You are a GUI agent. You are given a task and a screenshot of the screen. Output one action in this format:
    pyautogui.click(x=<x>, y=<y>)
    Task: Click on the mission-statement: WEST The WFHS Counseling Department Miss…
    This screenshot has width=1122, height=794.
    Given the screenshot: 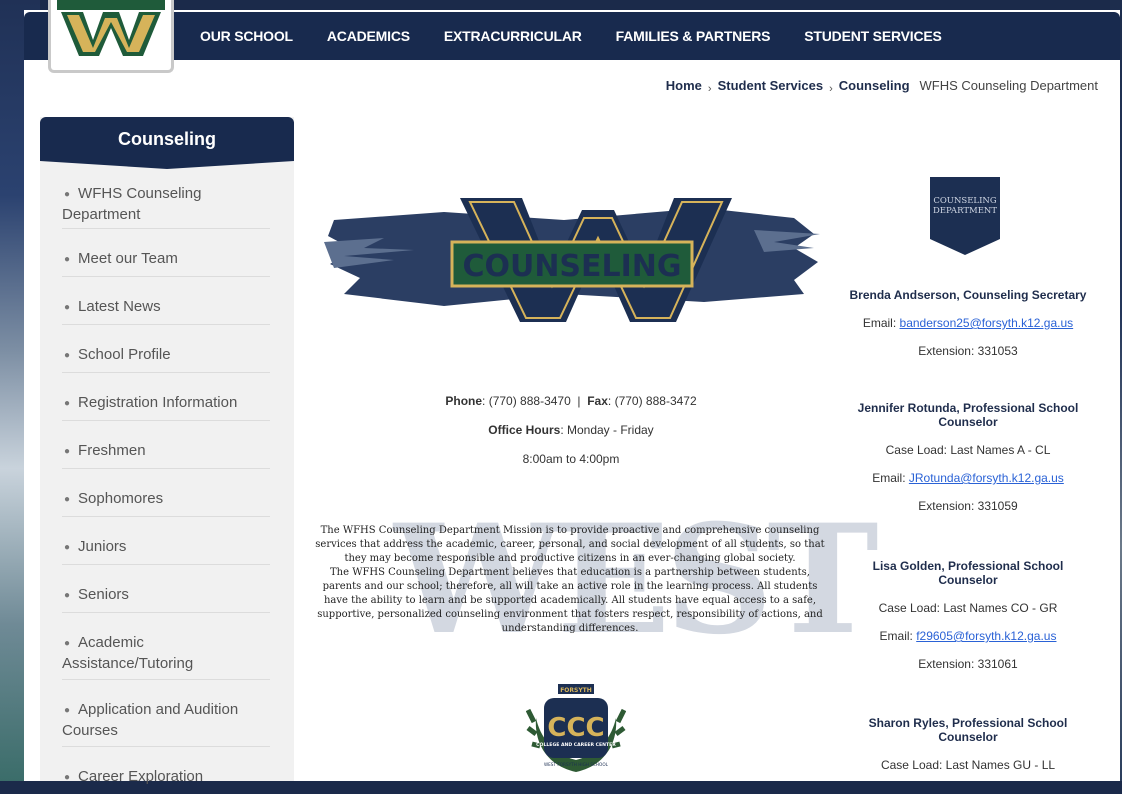 What is the action you would take?
    pyautogui.click(x=596, y=587)
    